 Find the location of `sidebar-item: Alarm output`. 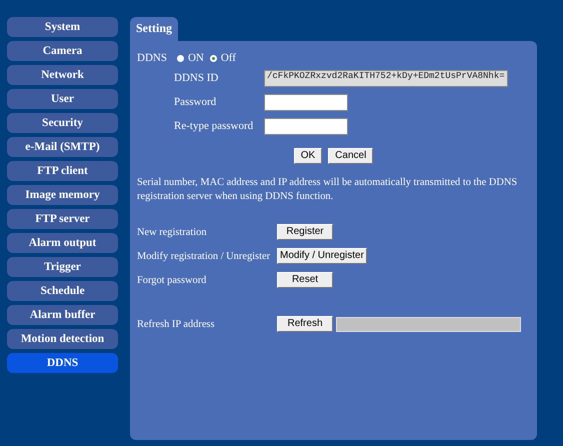

sidebar-item: Alarm output is located at coordinates (62, 243).